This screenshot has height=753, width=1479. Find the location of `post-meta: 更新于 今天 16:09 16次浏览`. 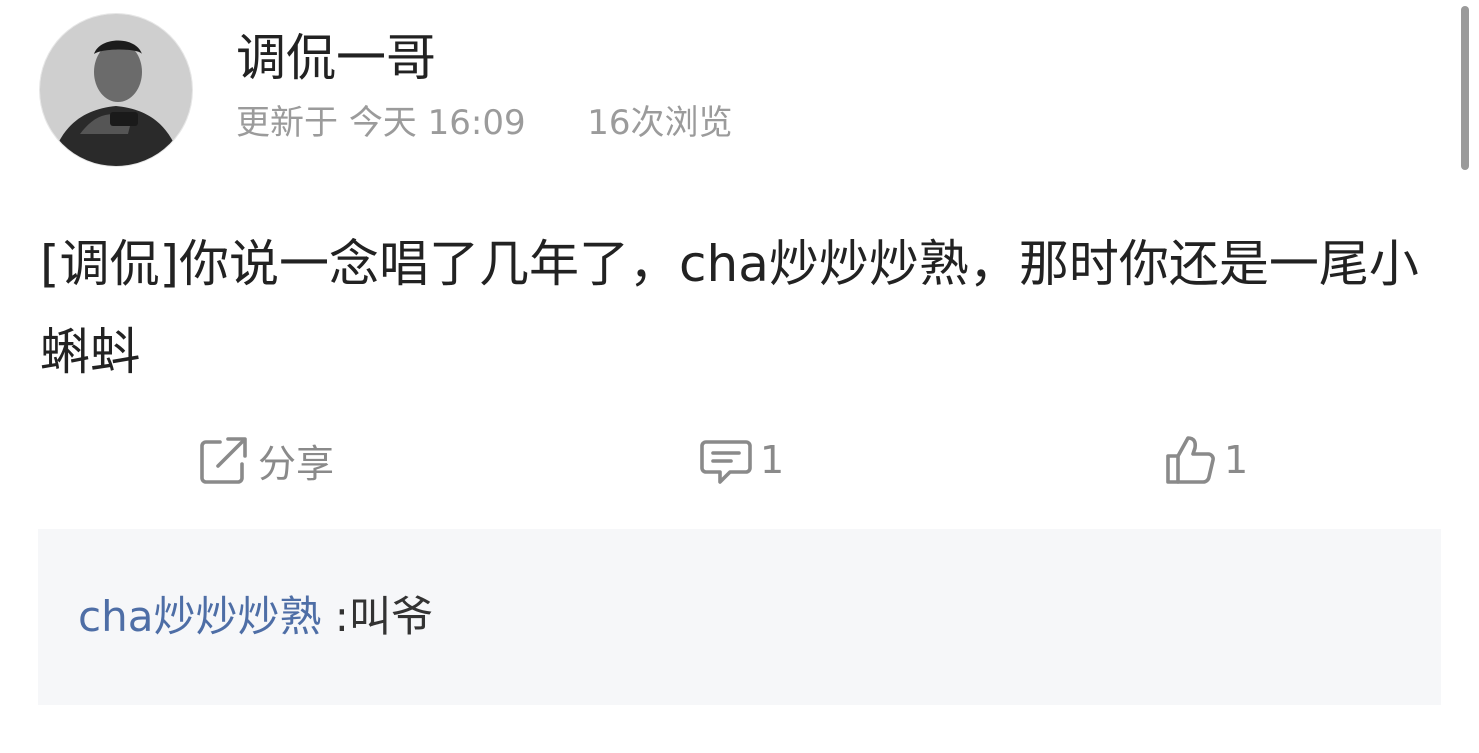

post-meta: 更新于 今天 16:09 16次浏览 is located at coordinates (484, 123).